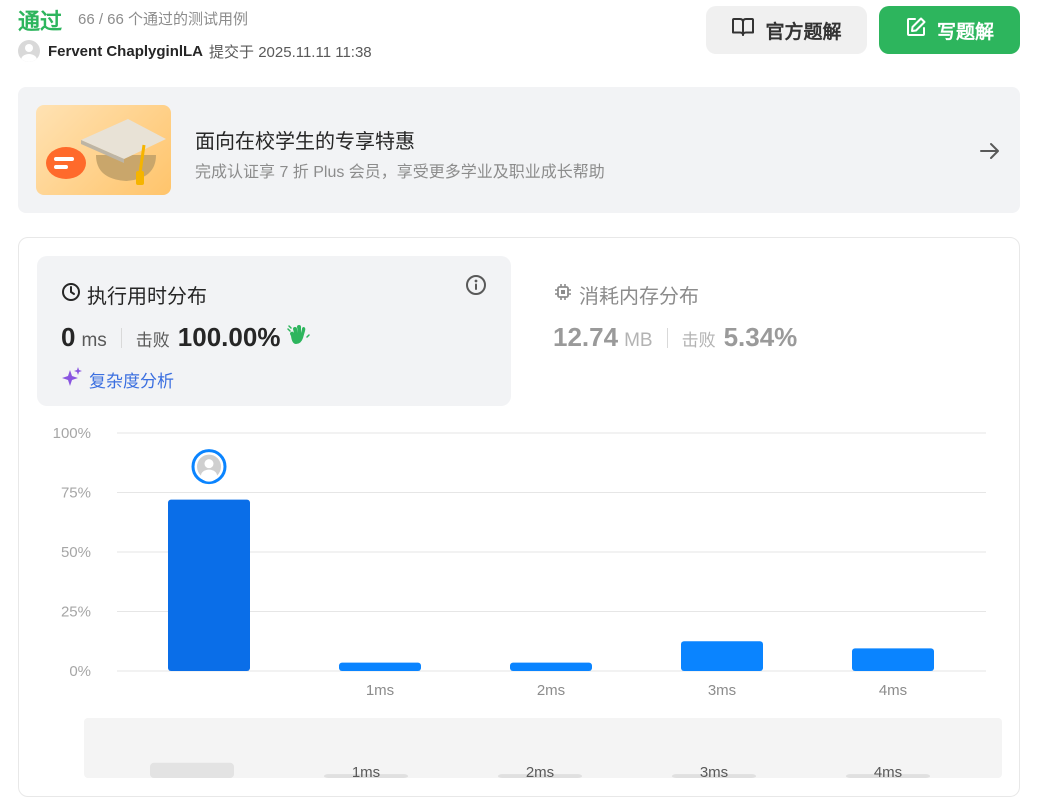 This screenshot has width=1038, height=798. I want to click on username: Fervent ChaplyginlLA, so click(125, 51).